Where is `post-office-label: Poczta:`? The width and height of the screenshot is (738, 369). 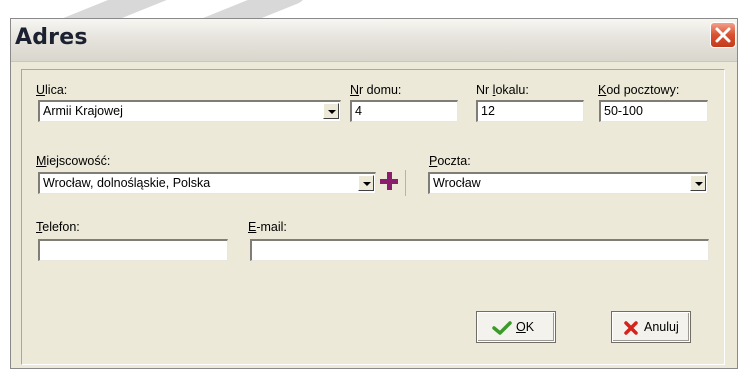
post-office-label: Poczta: is located at coordinates (450, 161).